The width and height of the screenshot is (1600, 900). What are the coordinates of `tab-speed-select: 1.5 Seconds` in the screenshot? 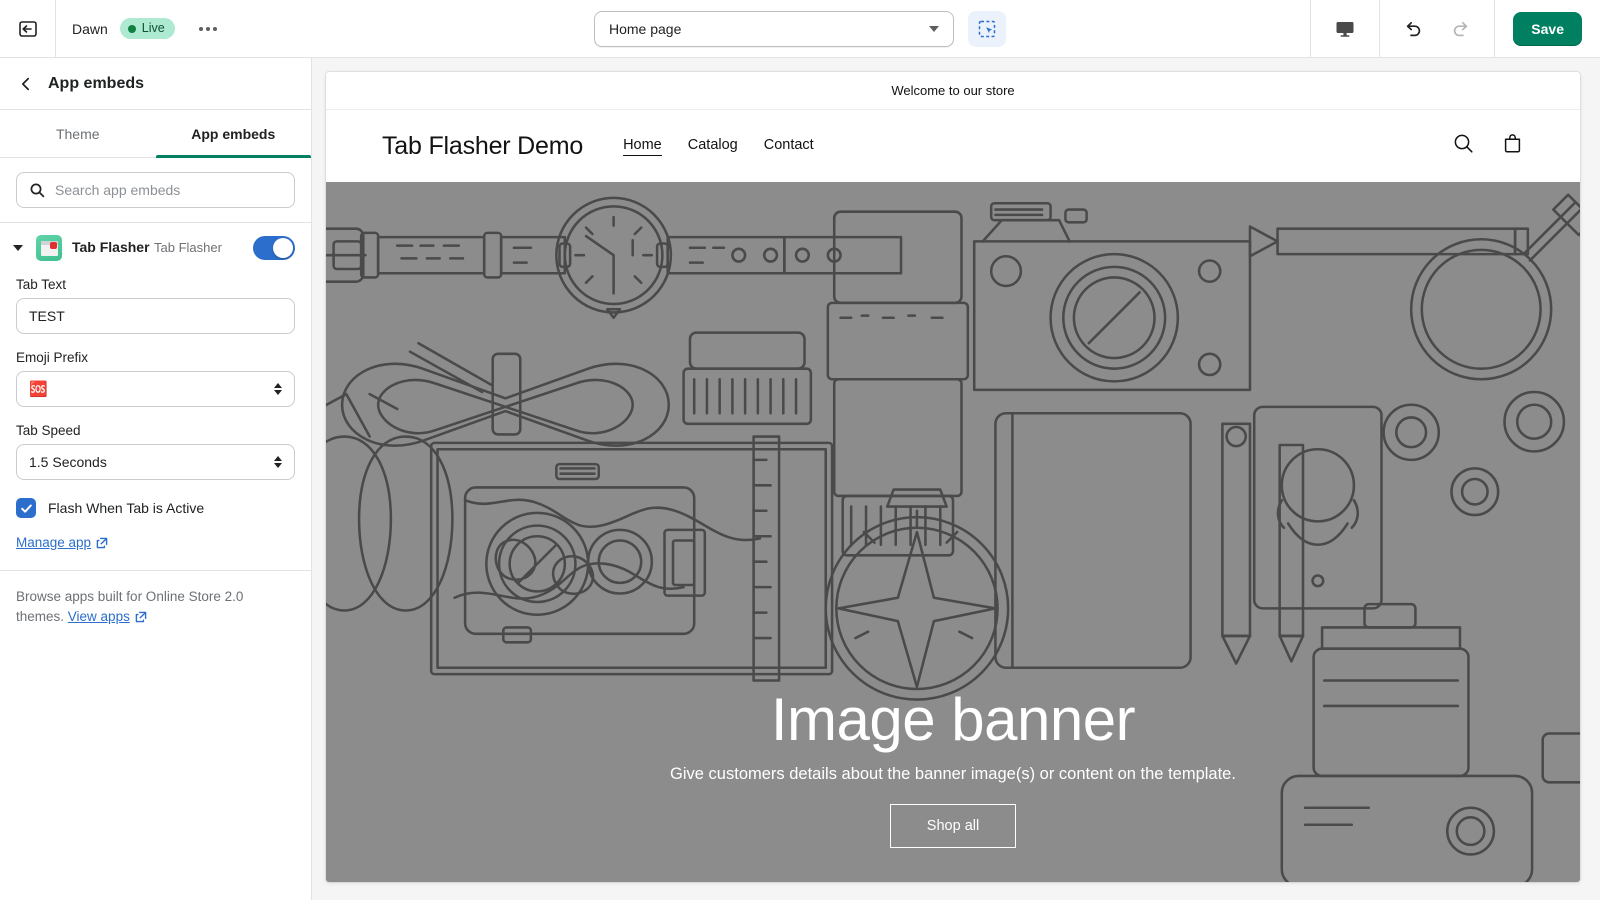 It's located at (155, 462).